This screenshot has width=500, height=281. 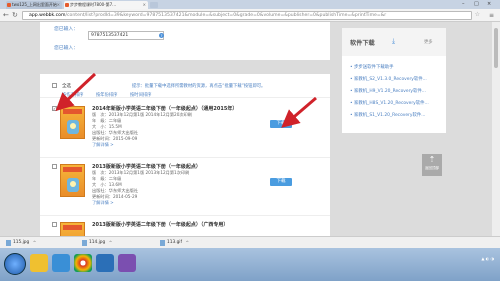 What do you see at coordinates (185, 41) in the screenshot?
I see `search-summary-panel: 您已输入： 9787513537421 ? 您已输入：` at bounding box center [185, 41].